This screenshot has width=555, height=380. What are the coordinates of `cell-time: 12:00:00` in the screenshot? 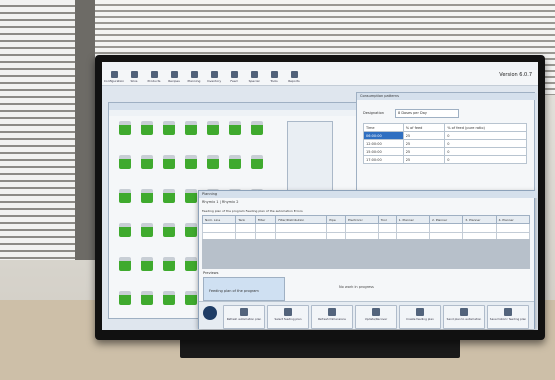 It's located at (383, 143).